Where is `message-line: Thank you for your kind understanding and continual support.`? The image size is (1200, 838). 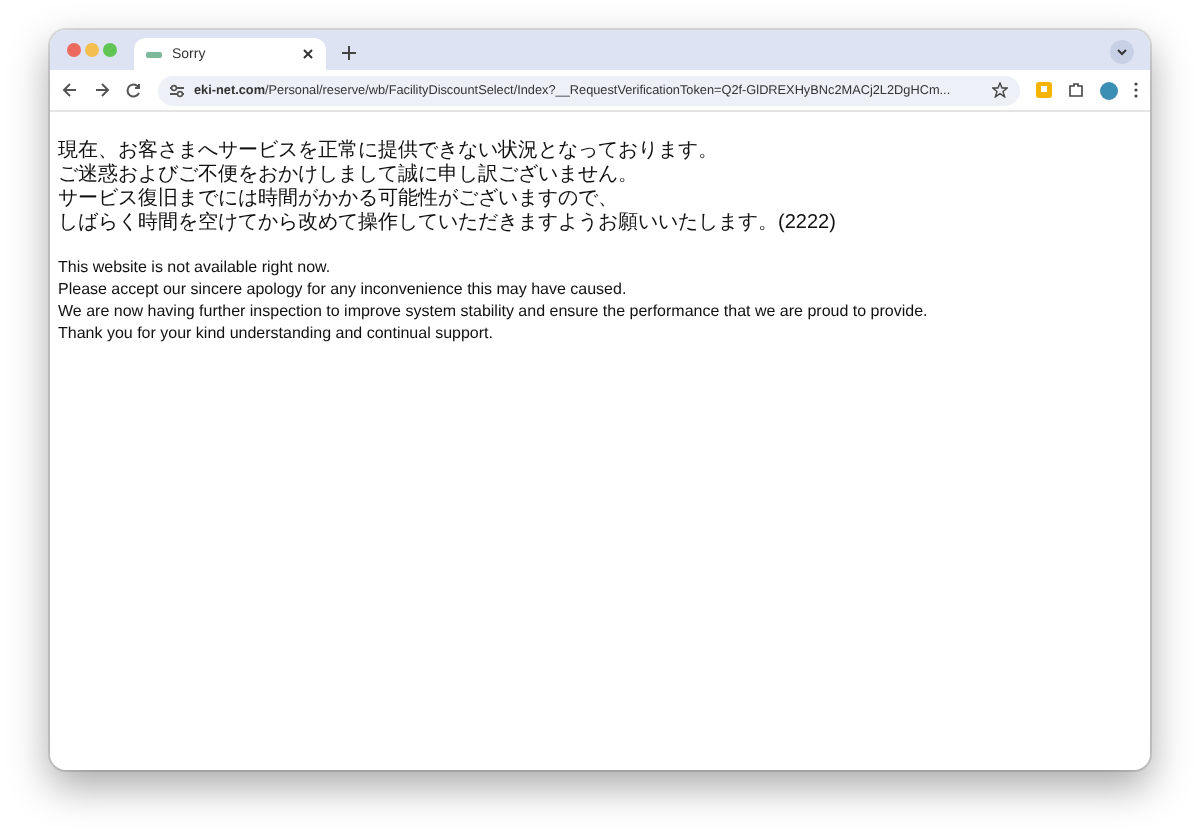 message-line: Thank you for your kind understanding and continual support. is located at coordinates (276, 333).